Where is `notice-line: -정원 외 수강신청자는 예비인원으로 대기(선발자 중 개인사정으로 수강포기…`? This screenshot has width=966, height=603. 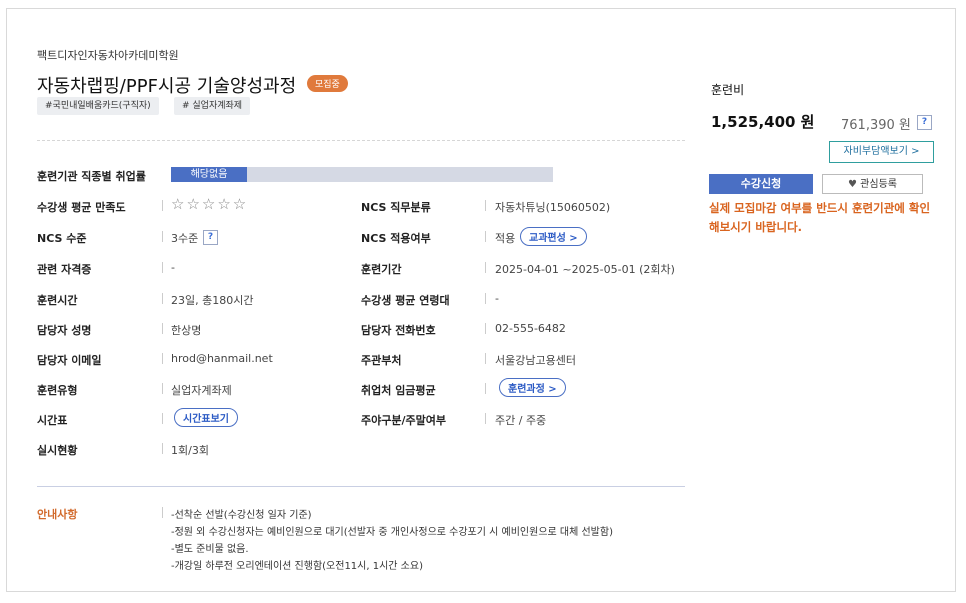
notice-line: -정원 외 수강신청자는 예비인원으로 대기(선발자 중 개인사정으로 수강포기… is located at coordinates (392, 532).